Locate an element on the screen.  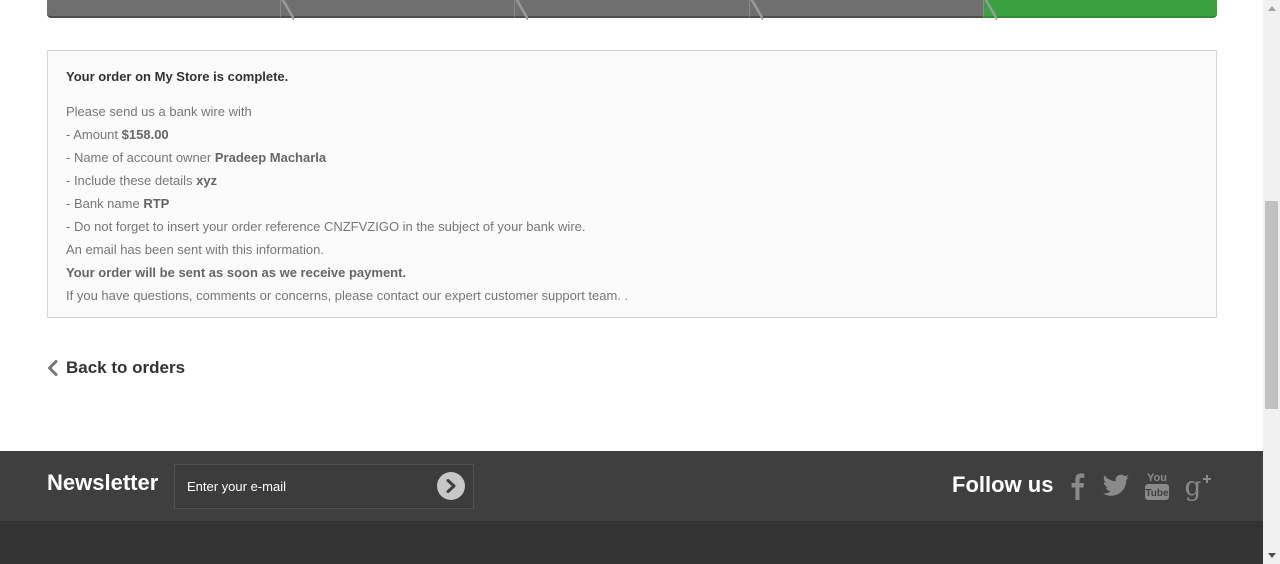
checkout-steps is located at coordinates (632, 10).